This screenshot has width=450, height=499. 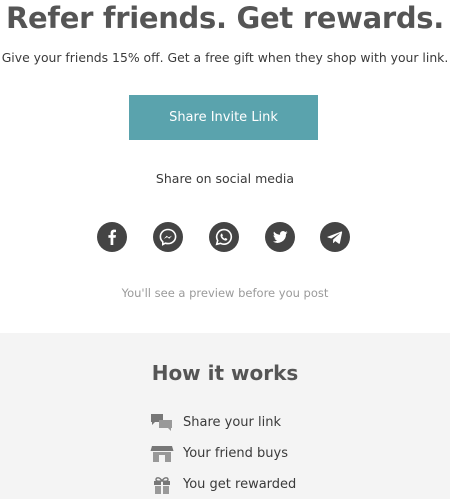 I want to click on storefront-icon, so click(x=162, y=454).